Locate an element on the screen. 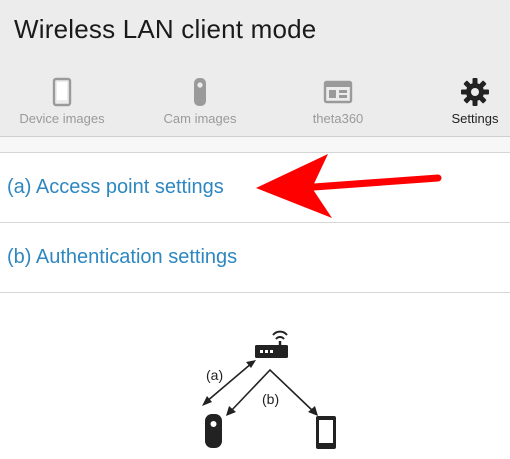 The height and width of the screenshot is (459, 510). tab-label: Cam images is located at coordinates (200, 118).